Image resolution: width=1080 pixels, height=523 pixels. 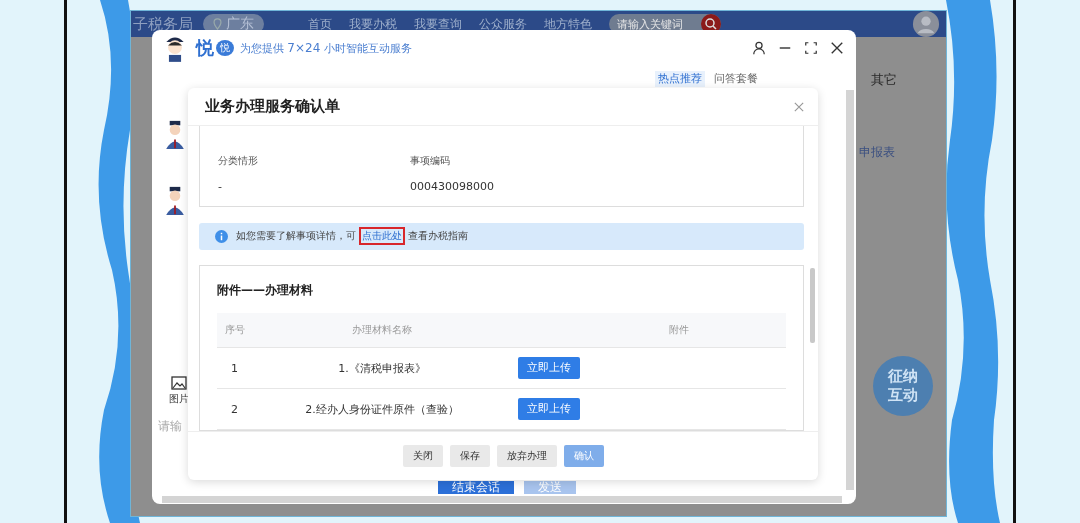 I want to click on field-label: 分类情形, so click(x=238, y=161).